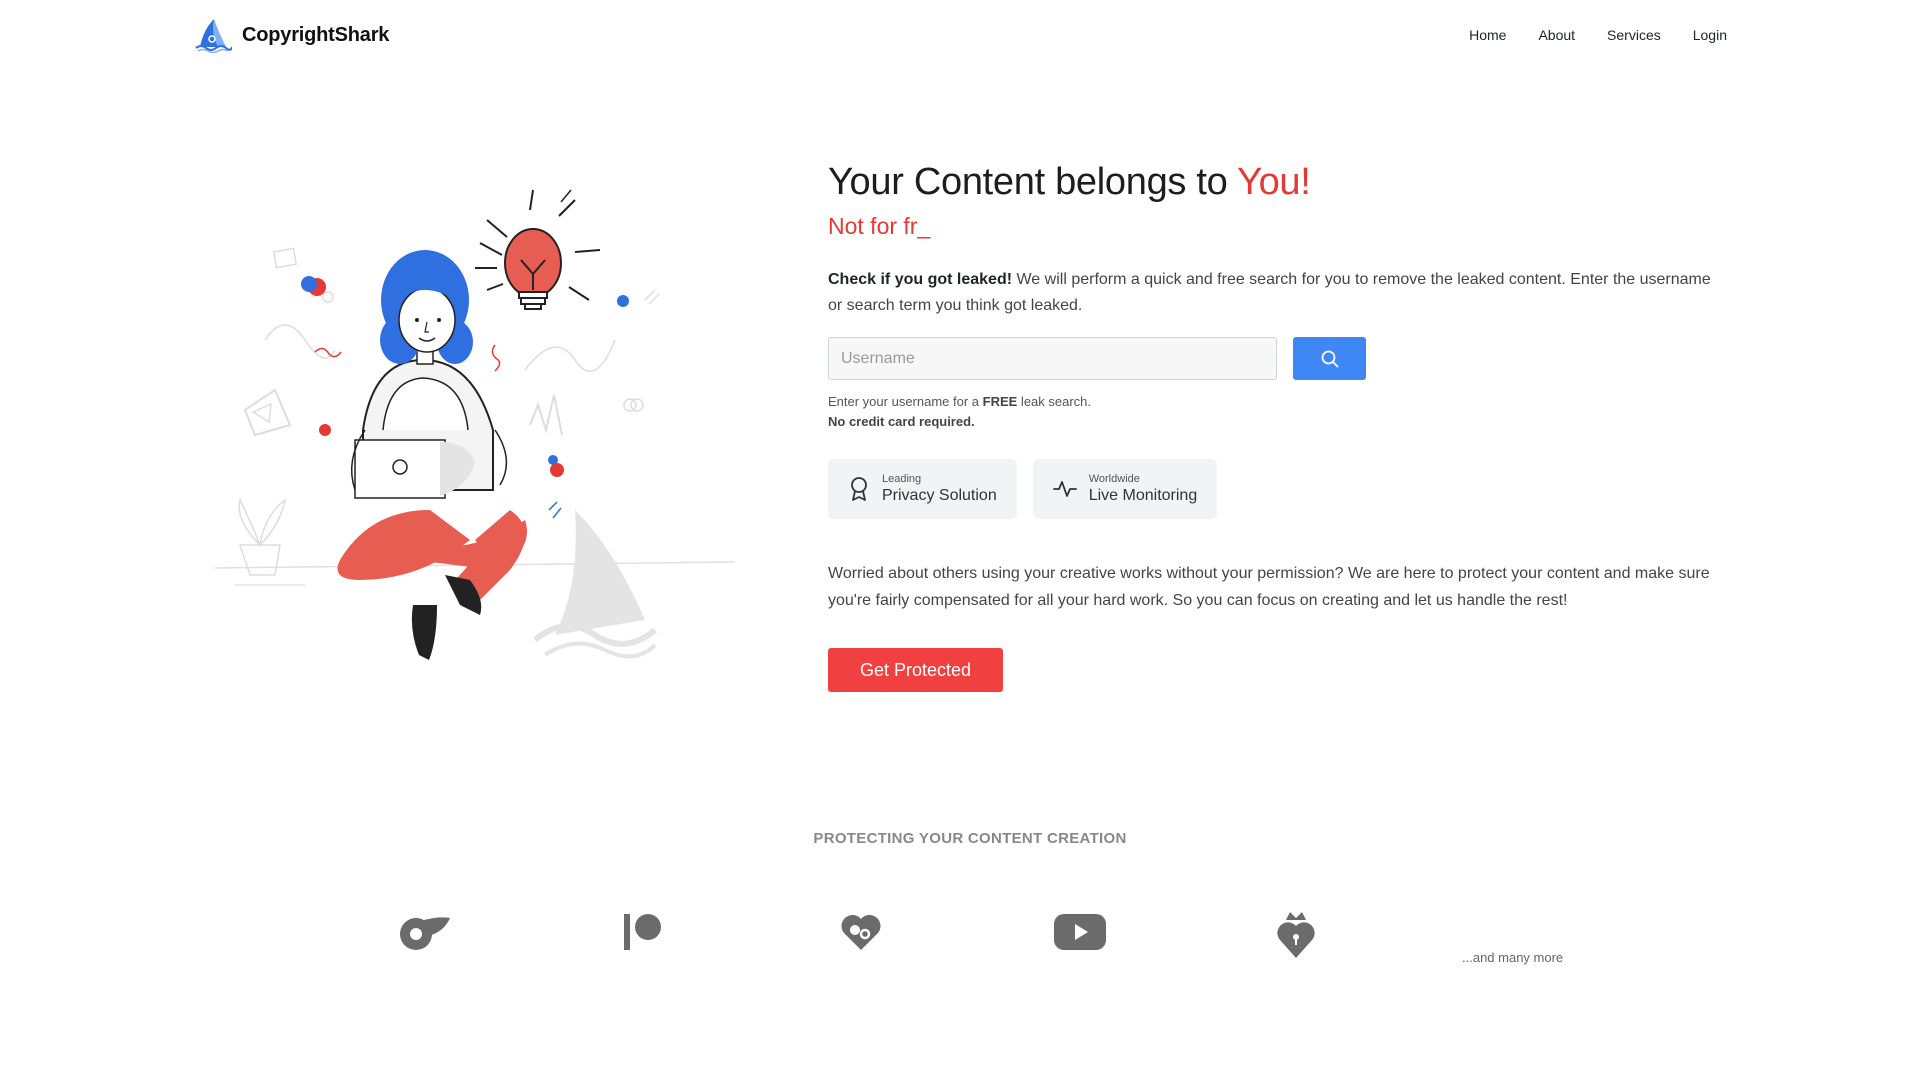 This screenshot has height=1080, width=1920. Describe the element at coordinates (861, 932) in the screenshot. I see `fansly-icon` at that location.